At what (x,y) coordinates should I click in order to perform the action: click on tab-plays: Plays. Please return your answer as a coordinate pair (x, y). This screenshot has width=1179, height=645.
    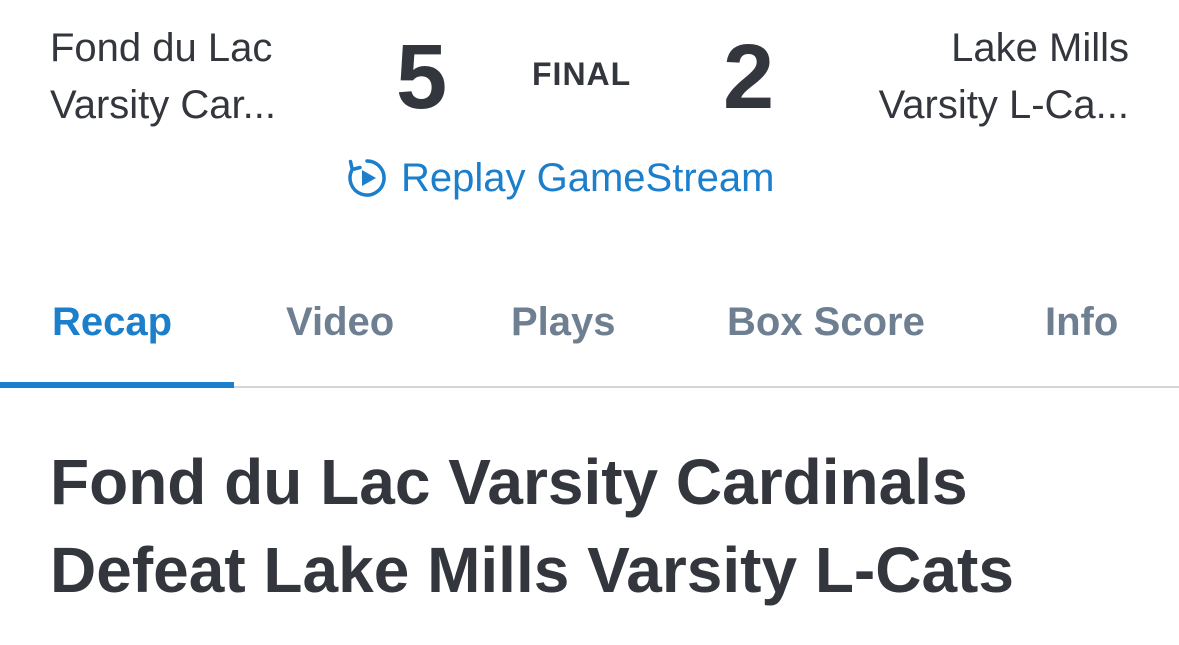
    Looking at the image, I should click on (563, 322).